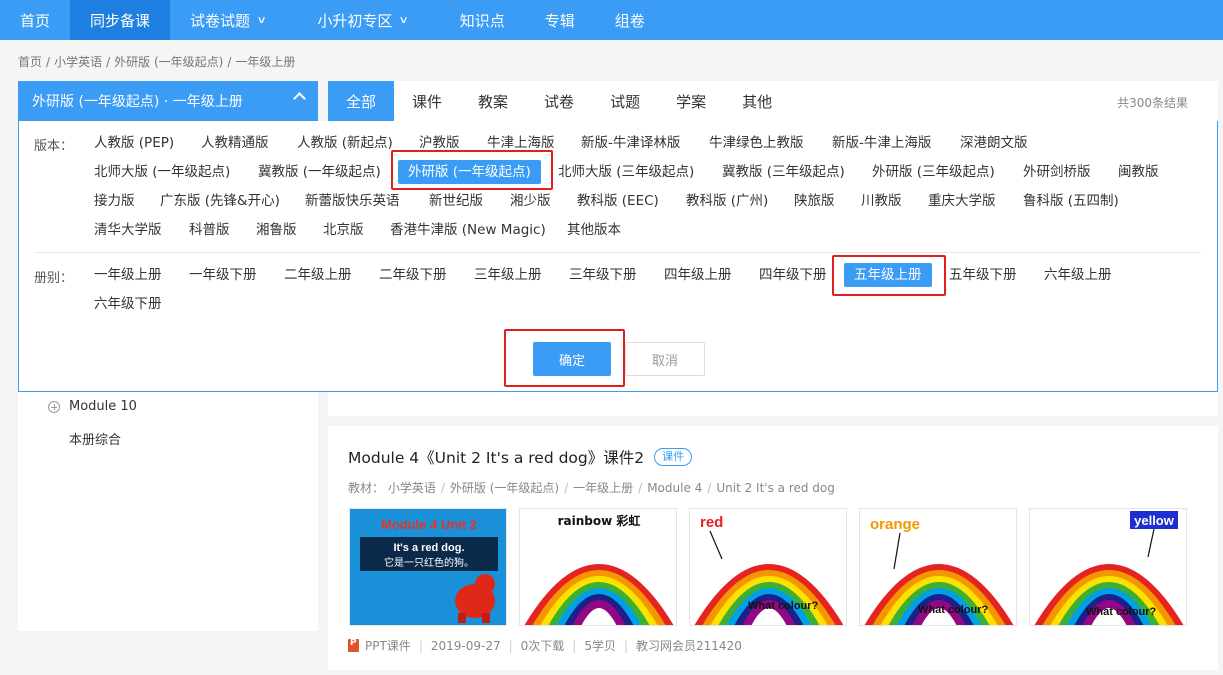 This screenshot has width=1223, height=675. What do you see at coordinates (983, 275) in the screenshot?
I see `volume-option: 五年级下册` at bounding box center [983, 275].